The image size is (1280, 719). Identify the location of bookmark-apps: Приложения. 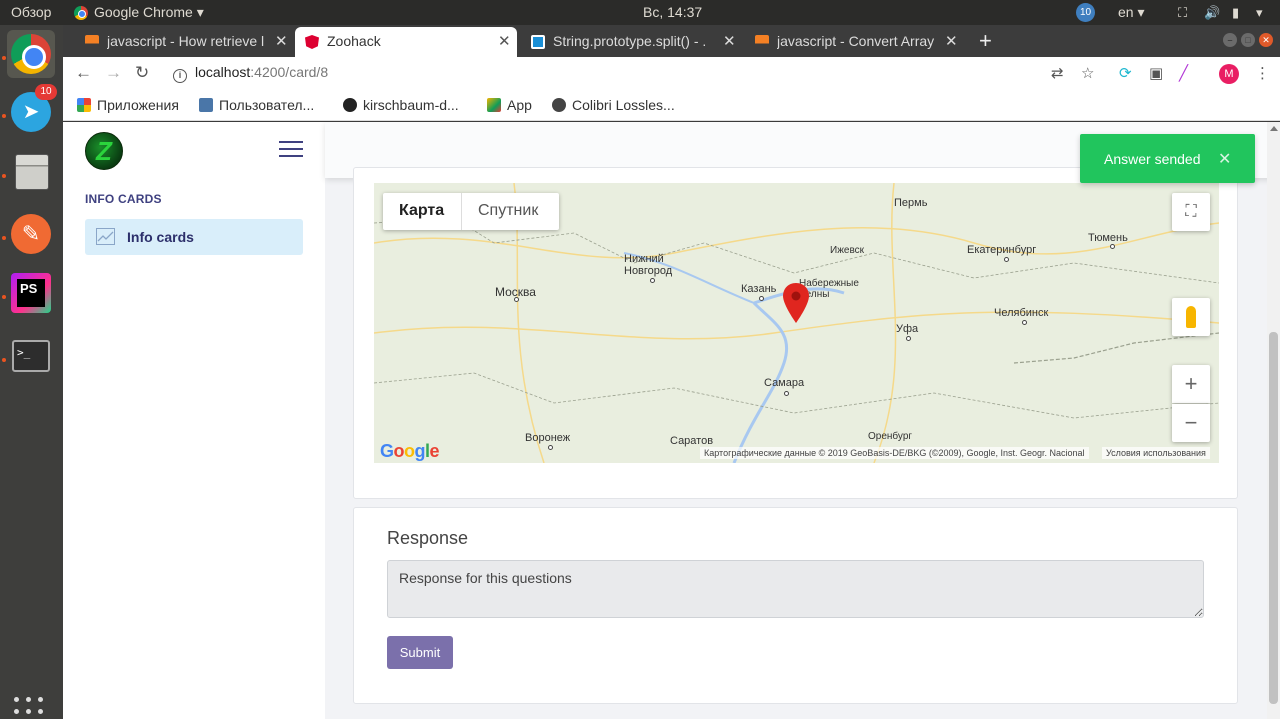
(128, 105).